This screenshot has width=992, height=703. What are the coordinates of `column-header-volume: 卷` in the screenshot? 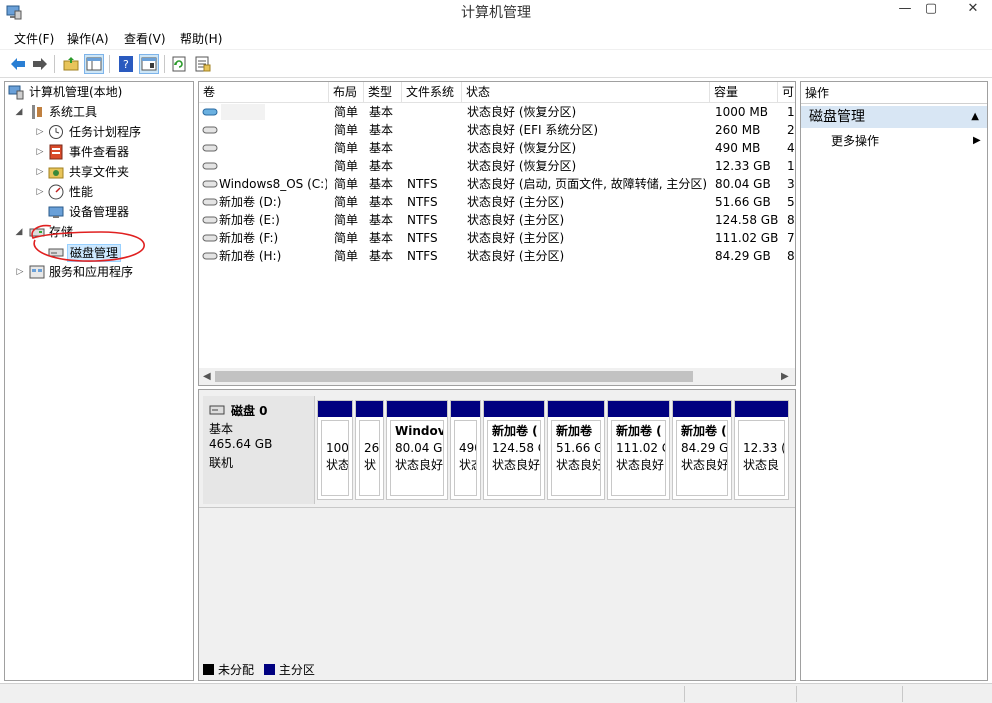 It's located at (264, 92).